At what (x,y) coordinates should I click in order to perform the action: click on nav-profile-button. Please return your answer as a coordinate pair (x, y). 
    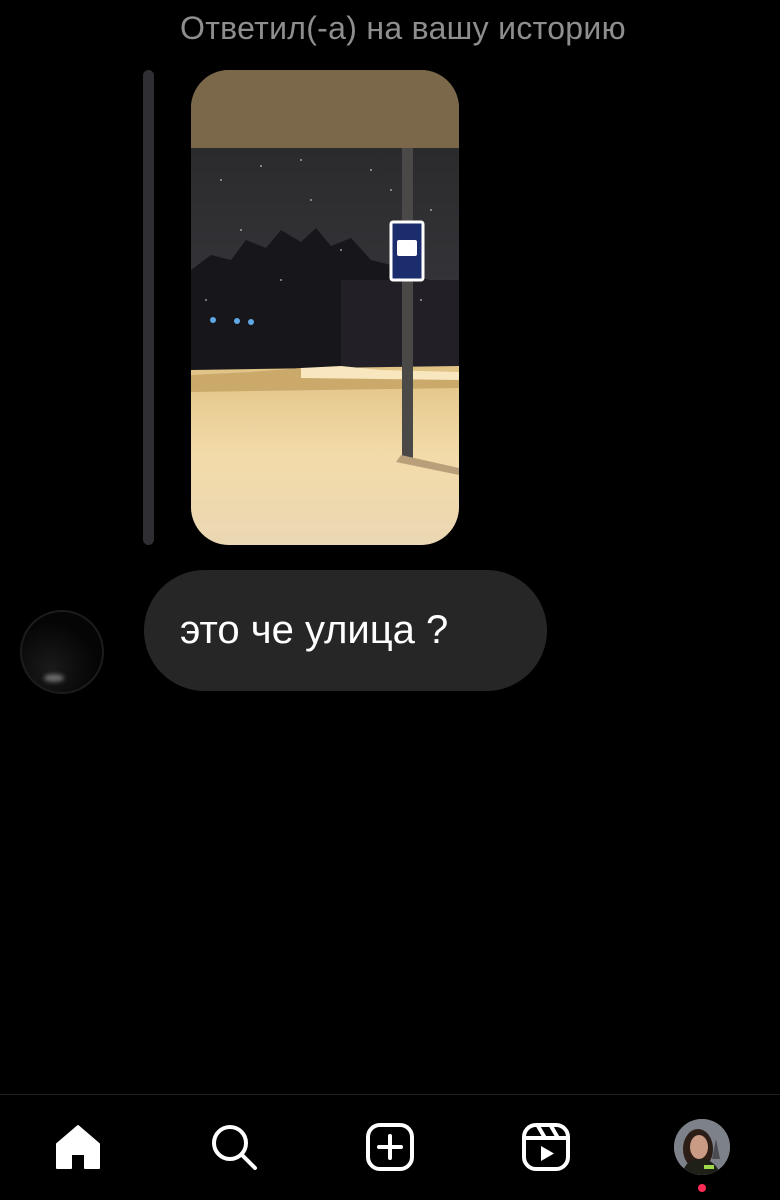
    Looking at the image, I should click on (702, 1147).